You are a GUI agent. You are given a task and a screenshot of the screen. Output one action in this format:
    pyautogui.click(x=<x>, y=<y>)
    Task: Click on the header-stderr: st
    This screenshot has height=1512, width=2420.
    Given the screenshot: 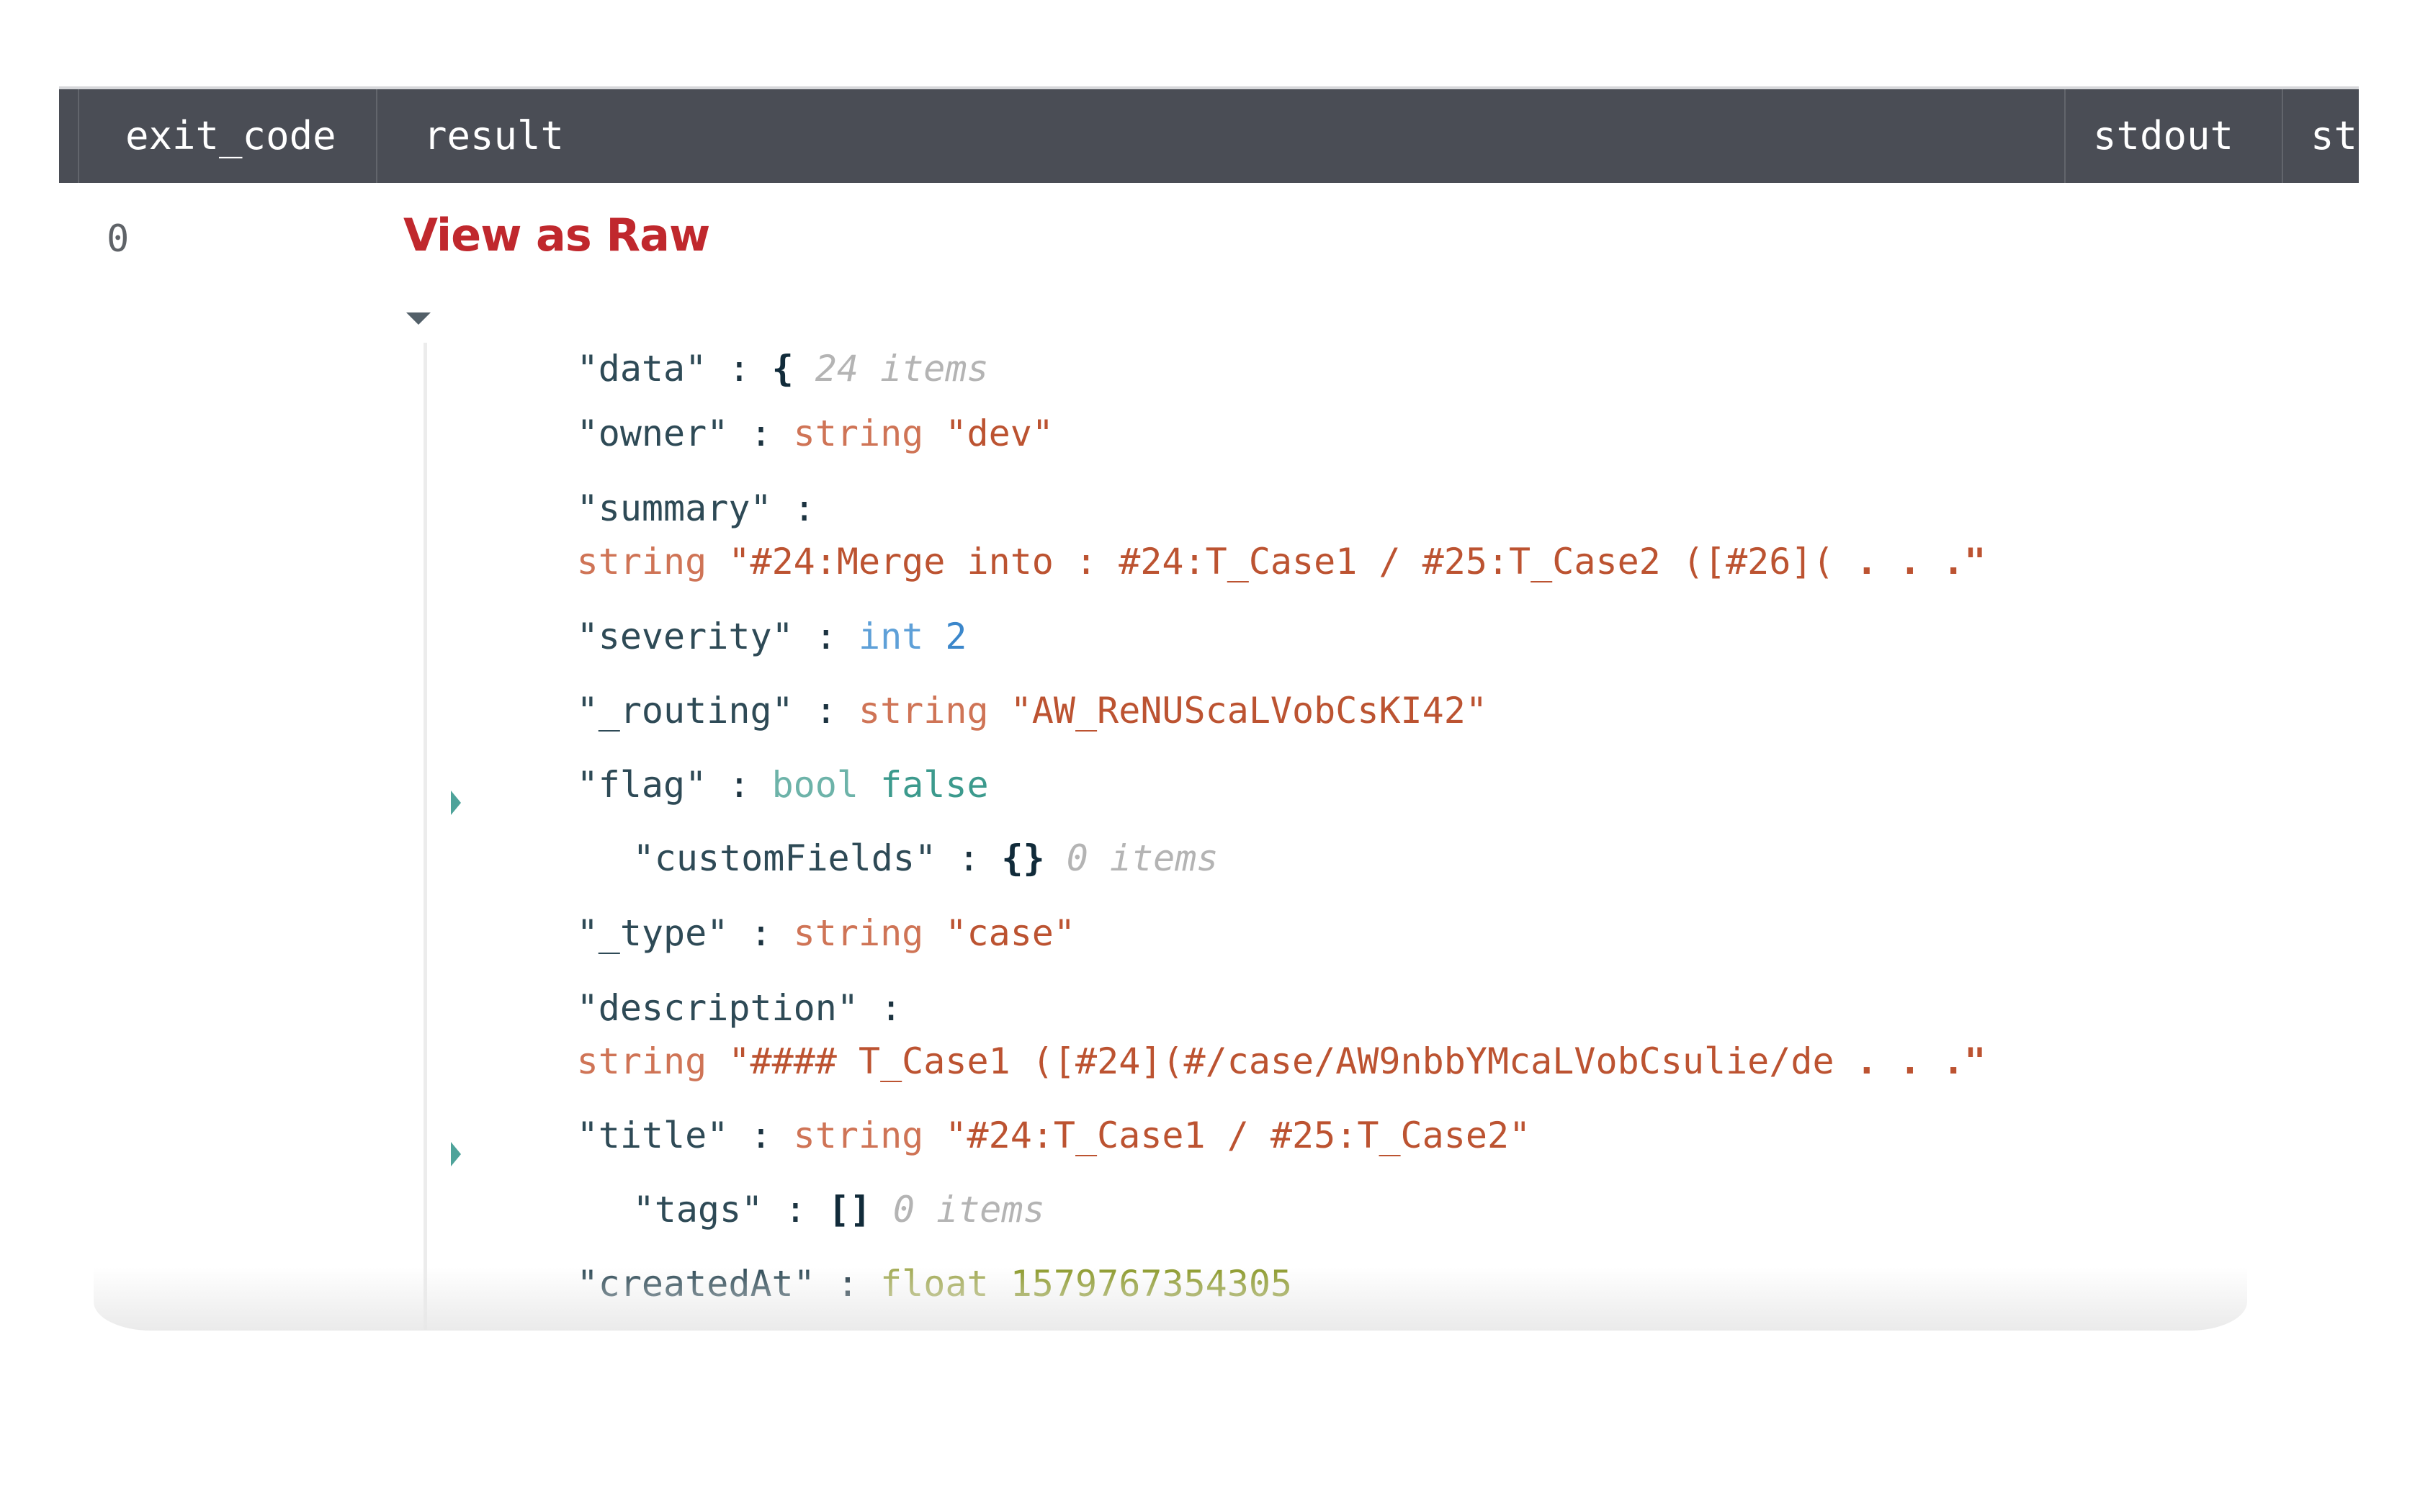 What is the action you would take?
    pyautogui.click(x=2320, y=136)
    